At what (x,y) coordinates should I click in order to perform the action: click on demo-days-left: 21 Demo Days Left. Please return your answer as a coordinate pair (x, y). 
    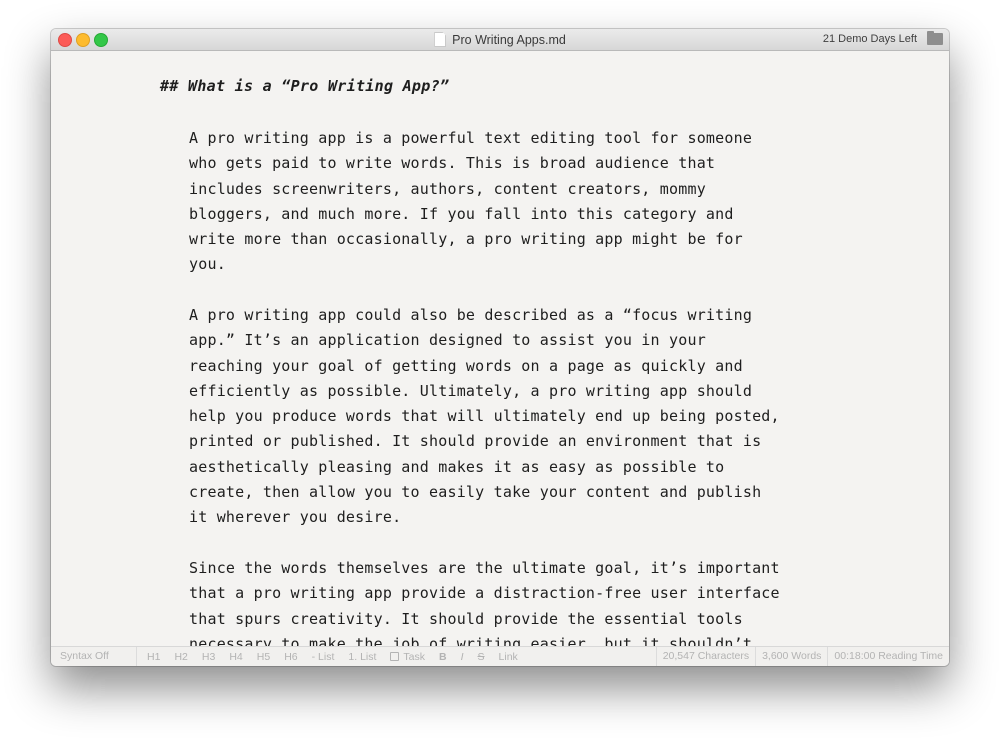
    Looking at the image, I should click on (869, 39).